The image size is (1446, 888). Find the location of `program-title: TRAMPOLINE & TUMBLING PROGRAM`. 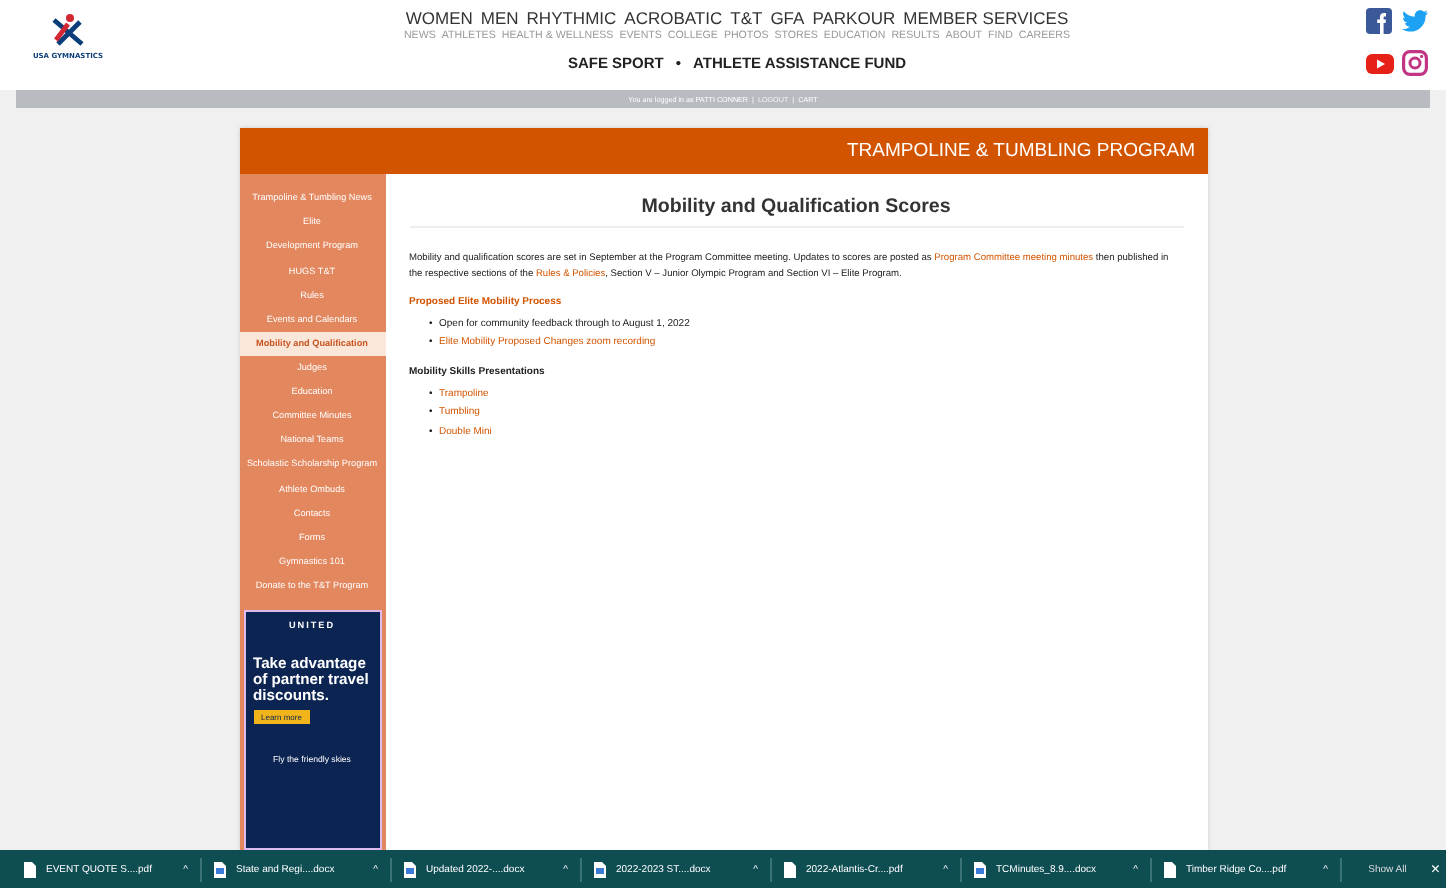

program-title: TRAMPOLINE & TUMBLING PROGRAM is located at coordinates (1020, 151).